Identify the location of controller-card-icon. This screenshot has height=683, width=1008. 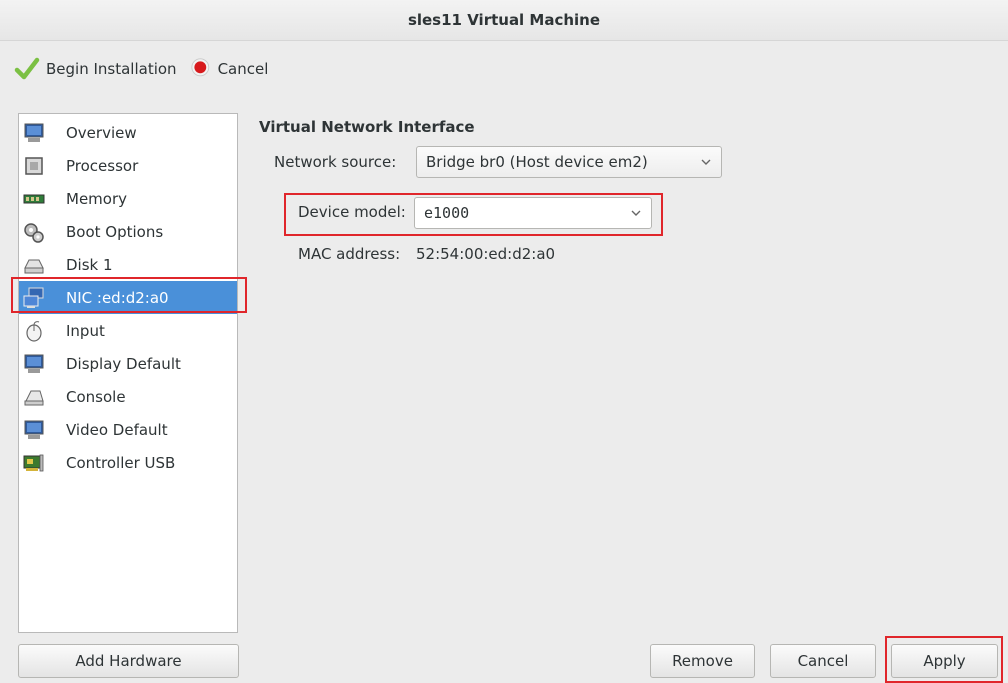
(33, 462).